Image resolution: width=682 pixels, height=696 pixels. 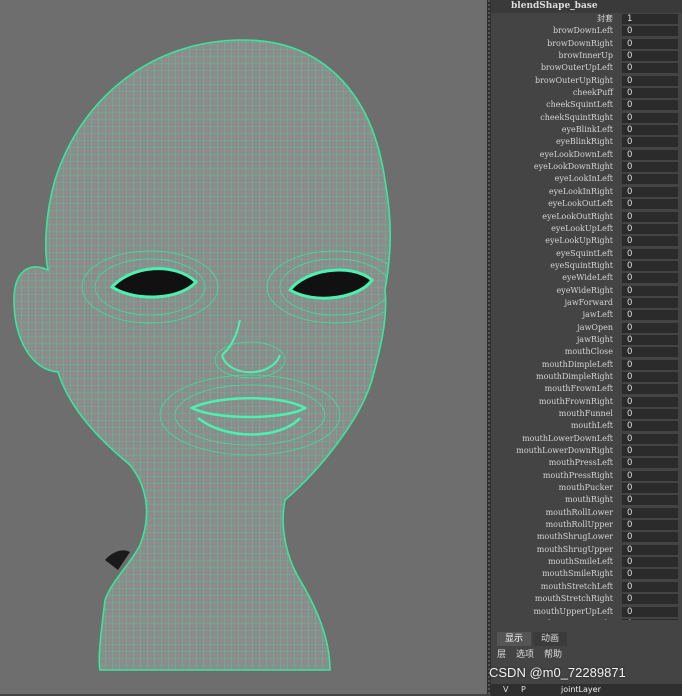 I want to click on attribute-row: cheekPuff 0, so click(x=586, y=93).